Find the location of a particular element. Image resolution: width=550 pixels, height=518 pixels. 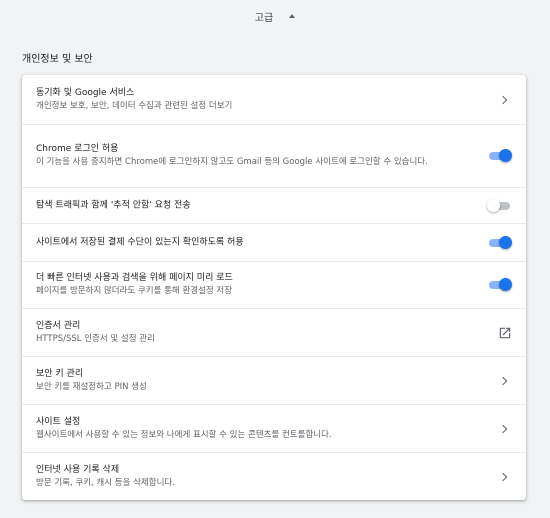

row-description: HTTPS/SSL 인증서 및 설정 관리 is located at coordinates (95, 338).